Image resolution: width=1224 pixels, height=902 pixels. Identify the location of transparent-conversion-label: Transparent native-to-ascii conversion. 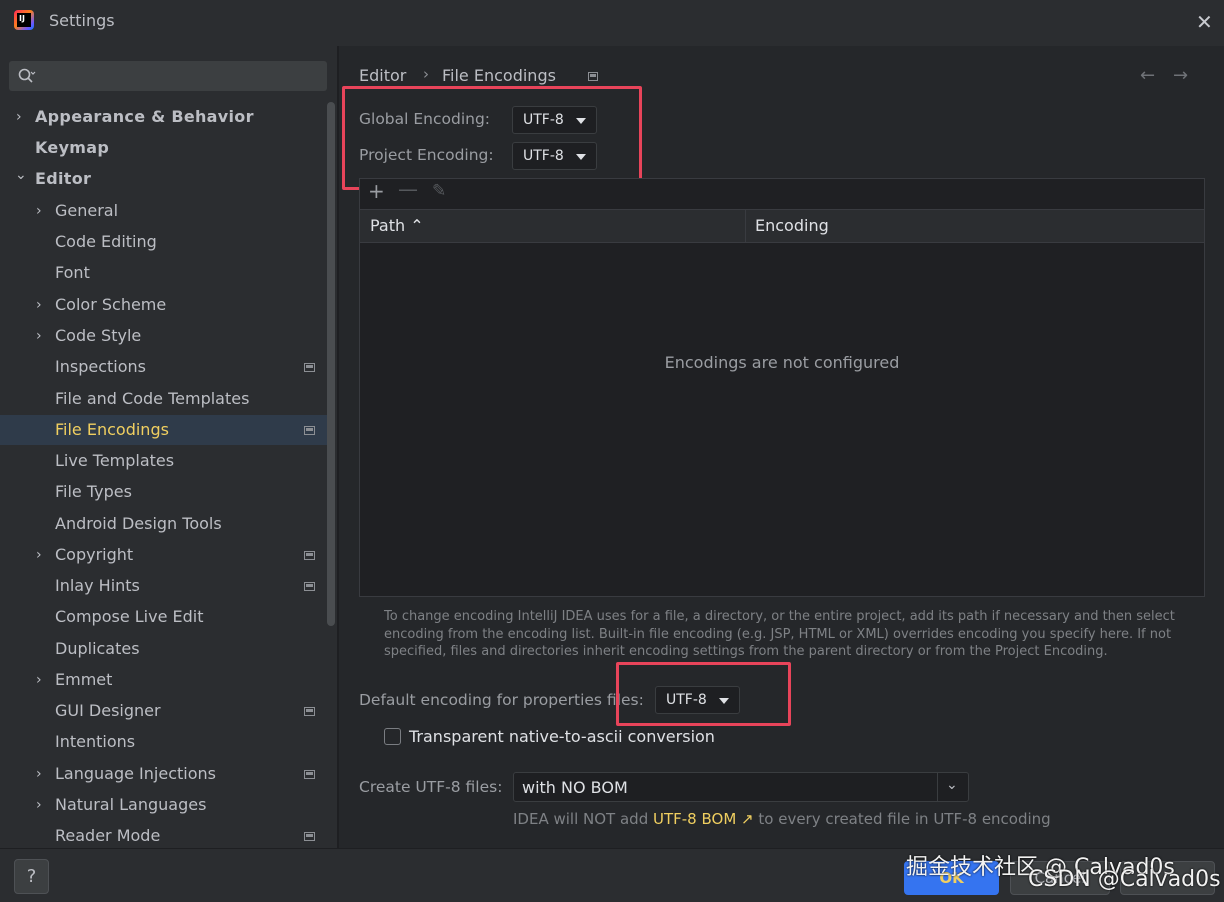
(562, 736).